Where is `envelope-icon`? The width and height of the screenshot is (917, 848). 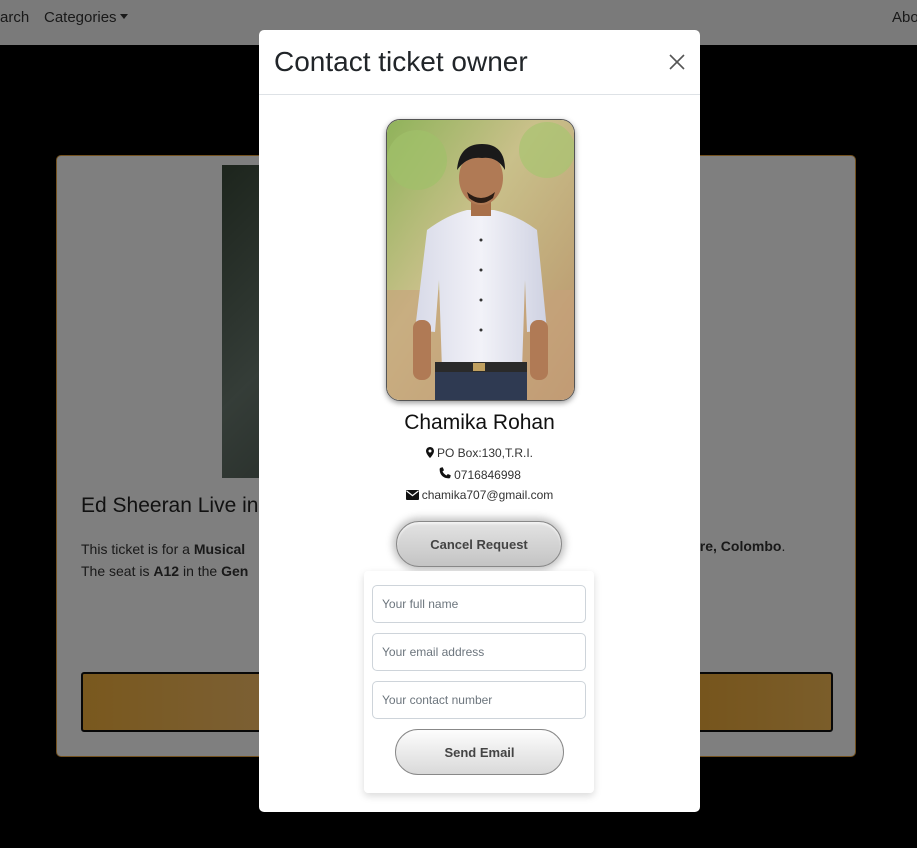 envelope-icon is located at coordinates (412, 495).